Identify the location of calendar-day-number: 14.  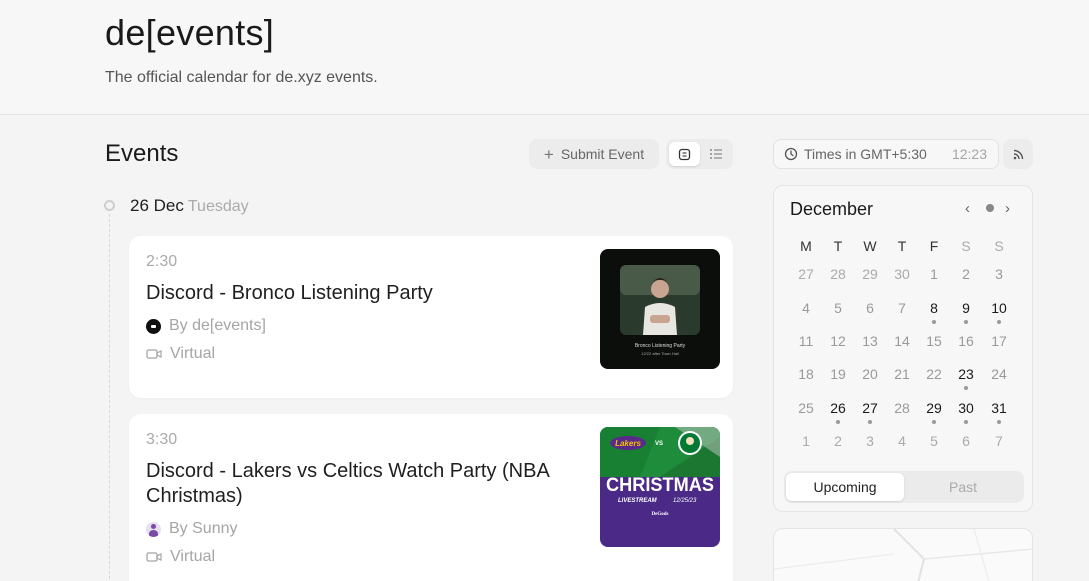
(902, 341).